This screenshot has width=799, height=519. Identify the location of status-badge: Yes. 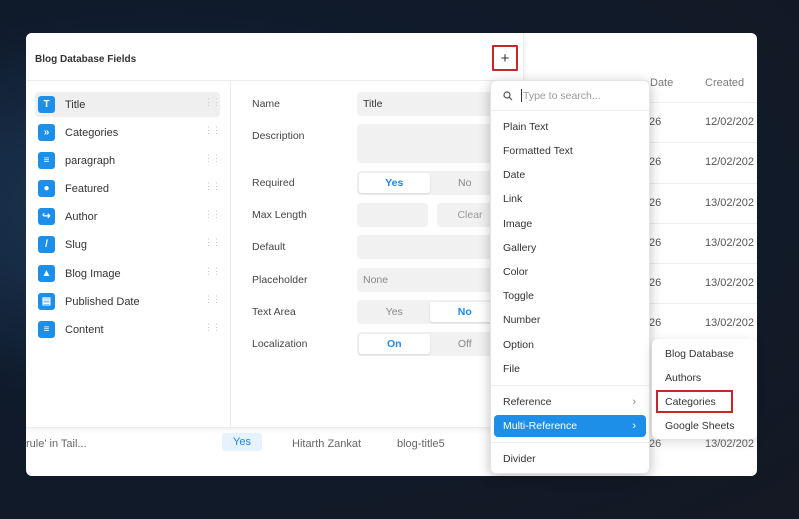
(242, 442).